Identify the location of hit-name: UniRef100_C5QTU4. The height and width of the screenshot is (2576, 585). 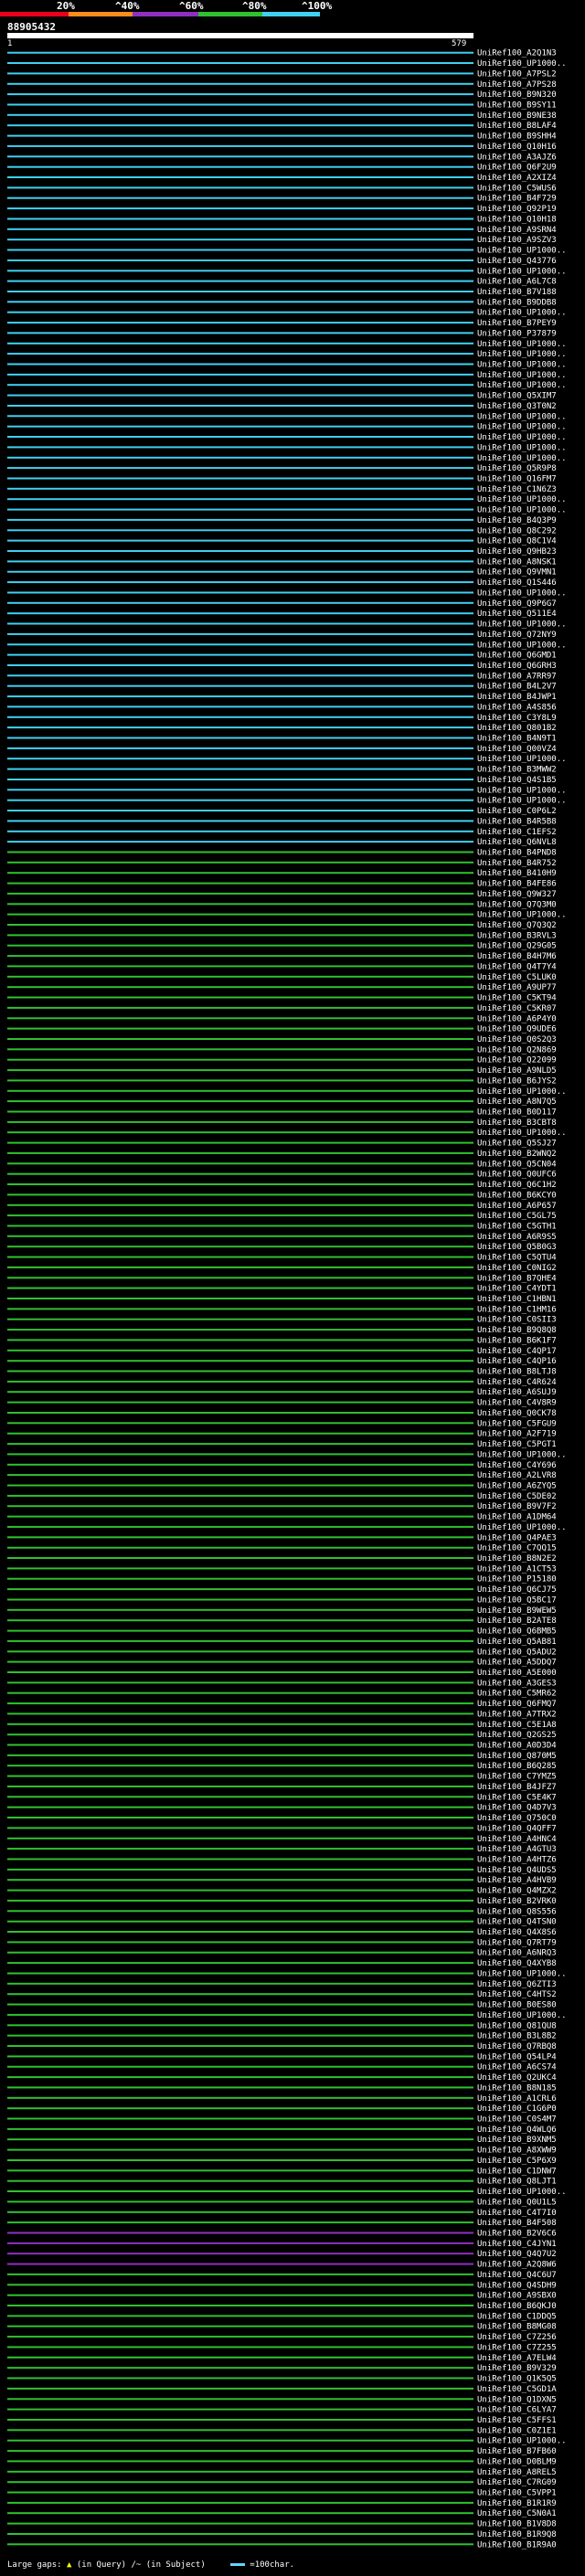
(517, 1258).